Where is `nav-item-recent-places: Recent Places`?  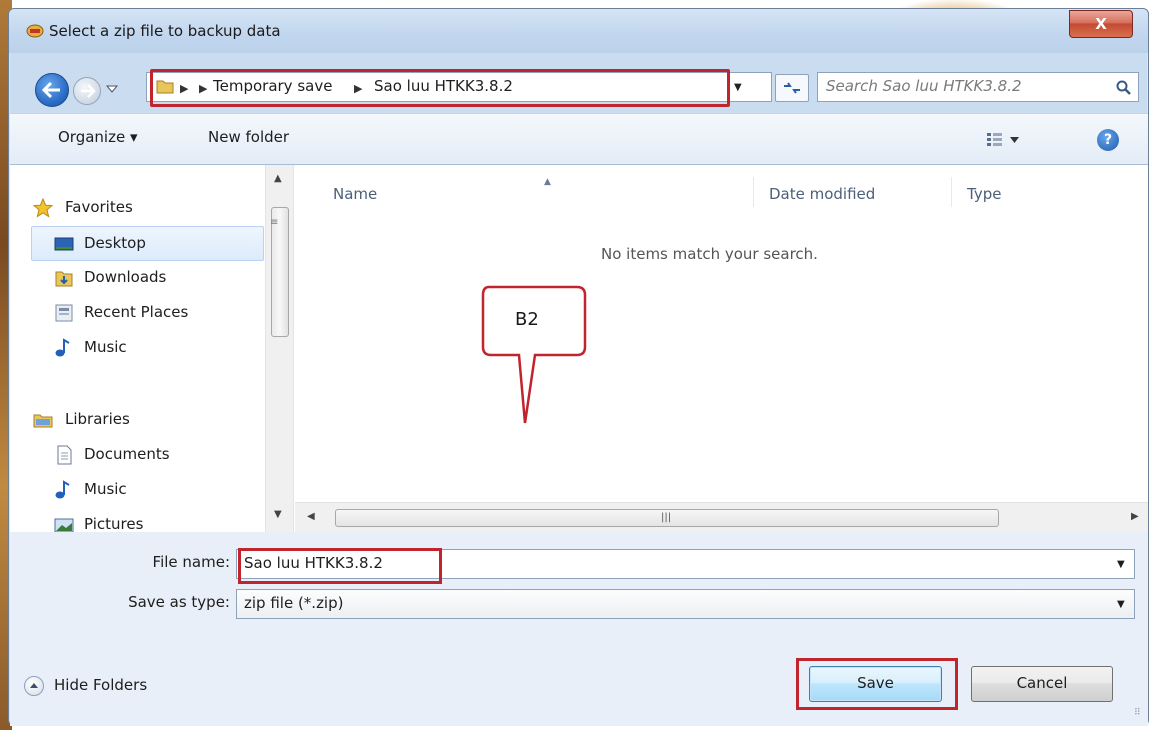 nav-item-recent-places: Recent Places is located at coordinates (137, 313).